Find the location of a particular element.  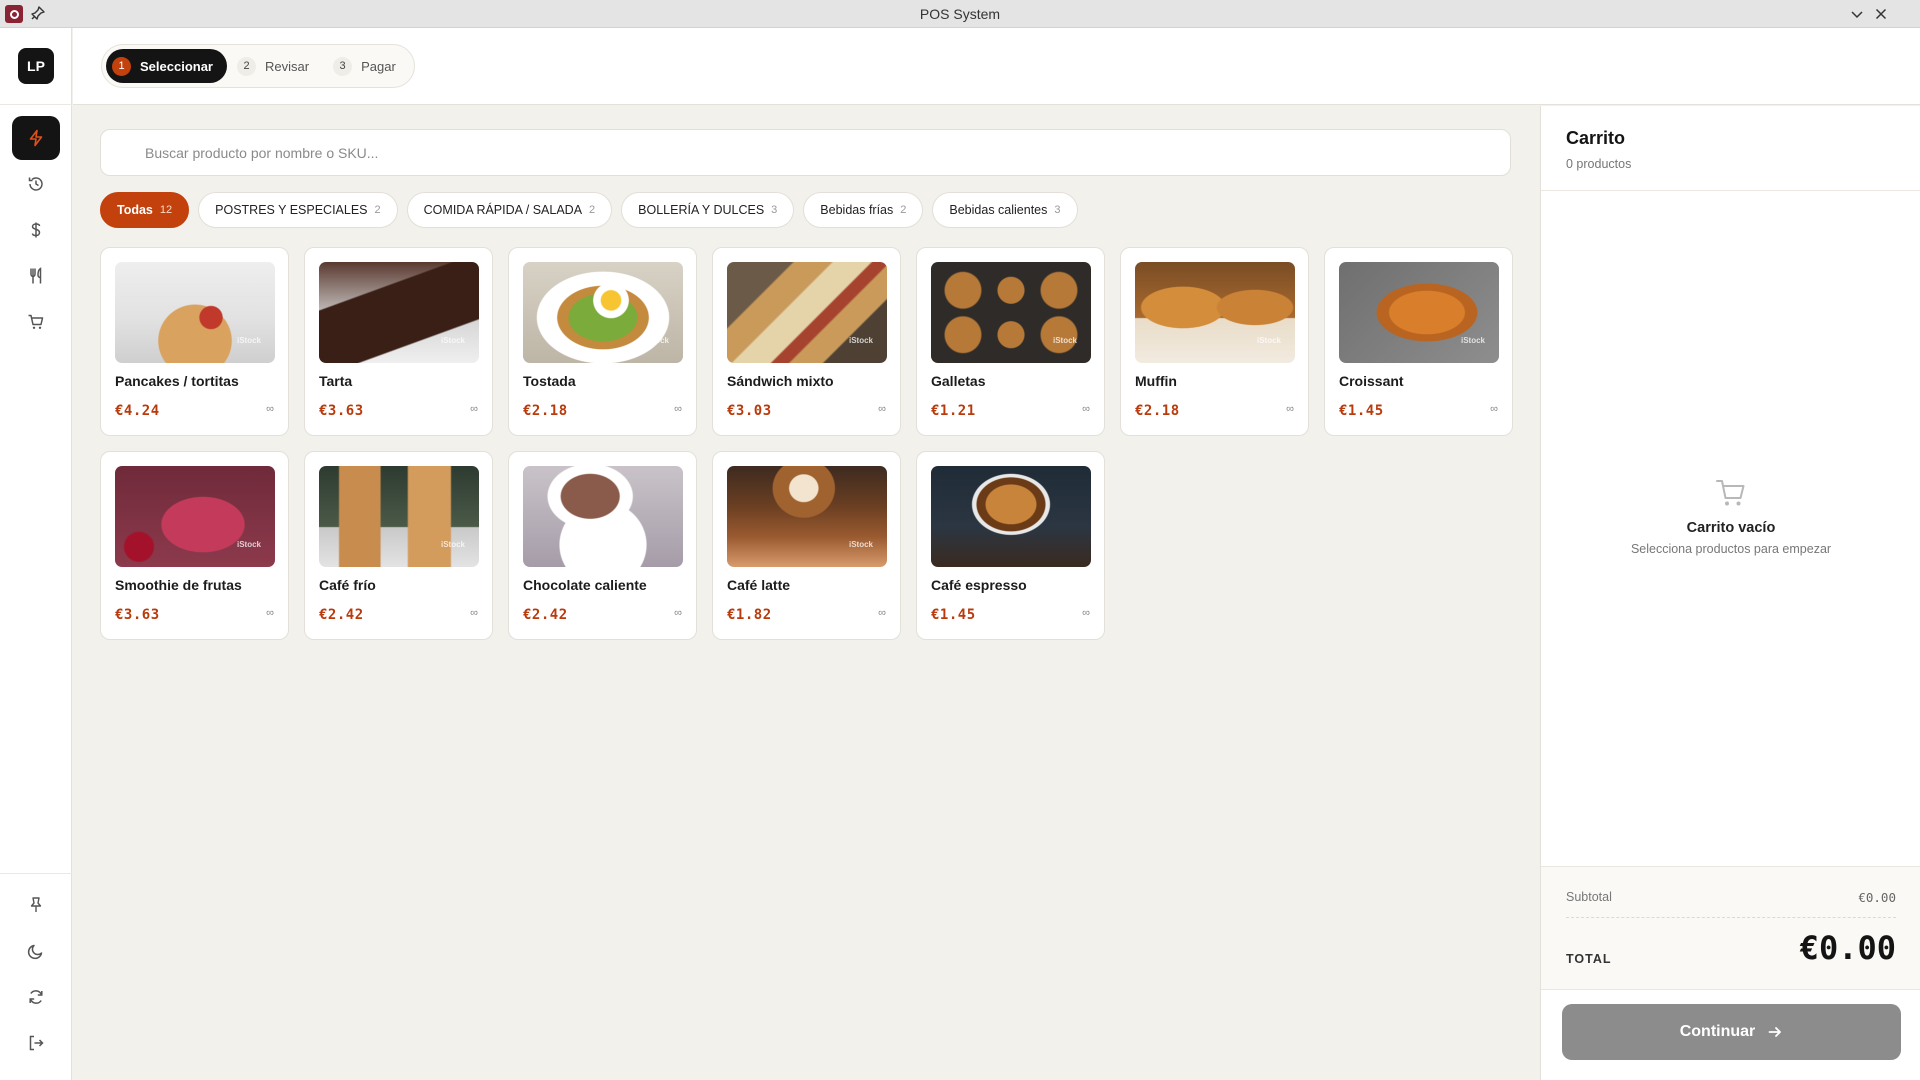

product-card: iStock Tarta €3.63 ∞ is located at coordinates (398, 341).